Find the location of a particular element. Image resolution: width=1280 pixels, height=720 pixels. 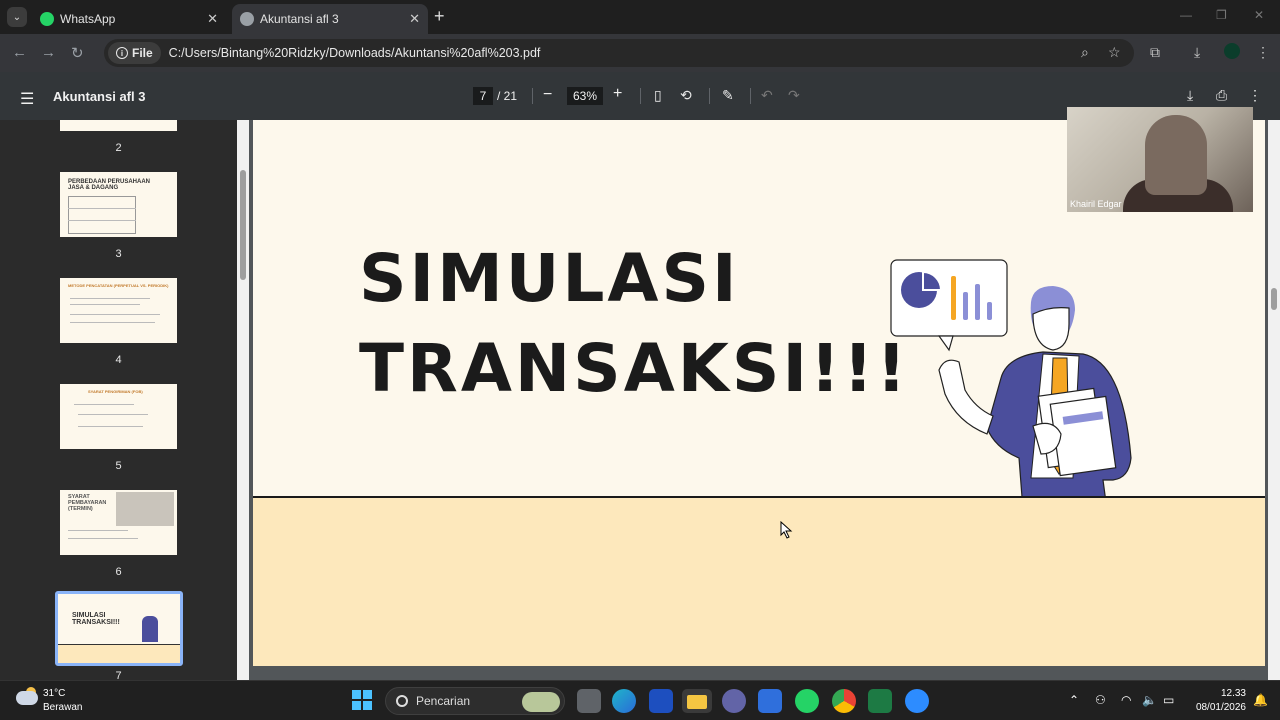

video-call-tile: Khairil Edgar is located at coordinates (1160, 159).